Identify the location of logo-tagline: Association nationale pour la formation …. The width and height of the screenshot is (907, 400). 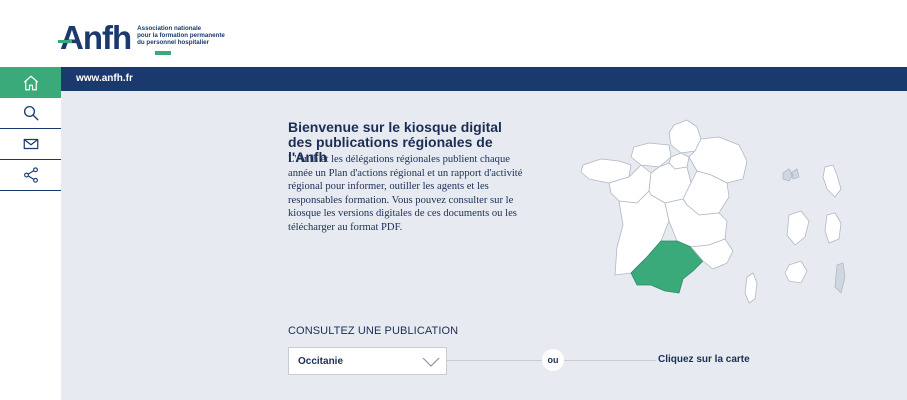
(184, 35).